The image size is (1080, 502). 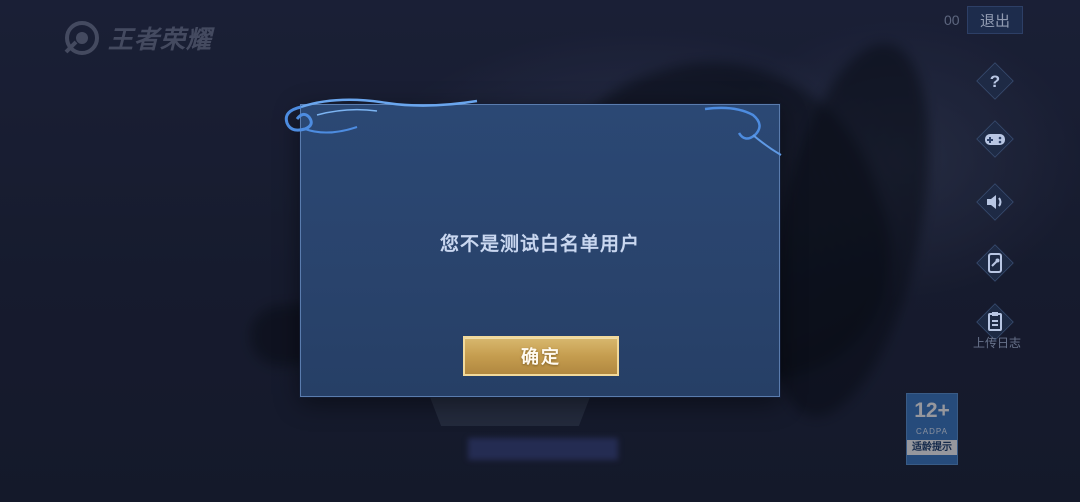 What do you see at coordinates (743, 131) in the screenshot?
I see `cloud-ornament-right-icon` at bounding box center [743, 131].